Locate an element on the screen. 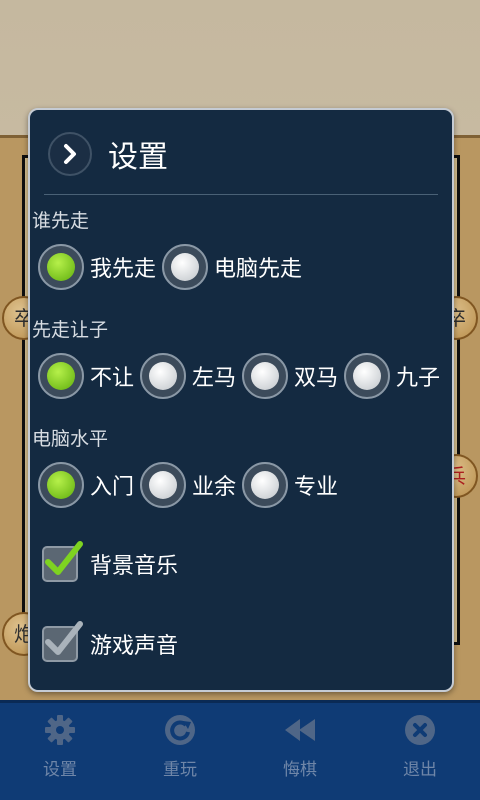 Image resolution: width=480 pixels, height=800 pixels. dialog-title: 设置 is located at coordinates (138, 157).